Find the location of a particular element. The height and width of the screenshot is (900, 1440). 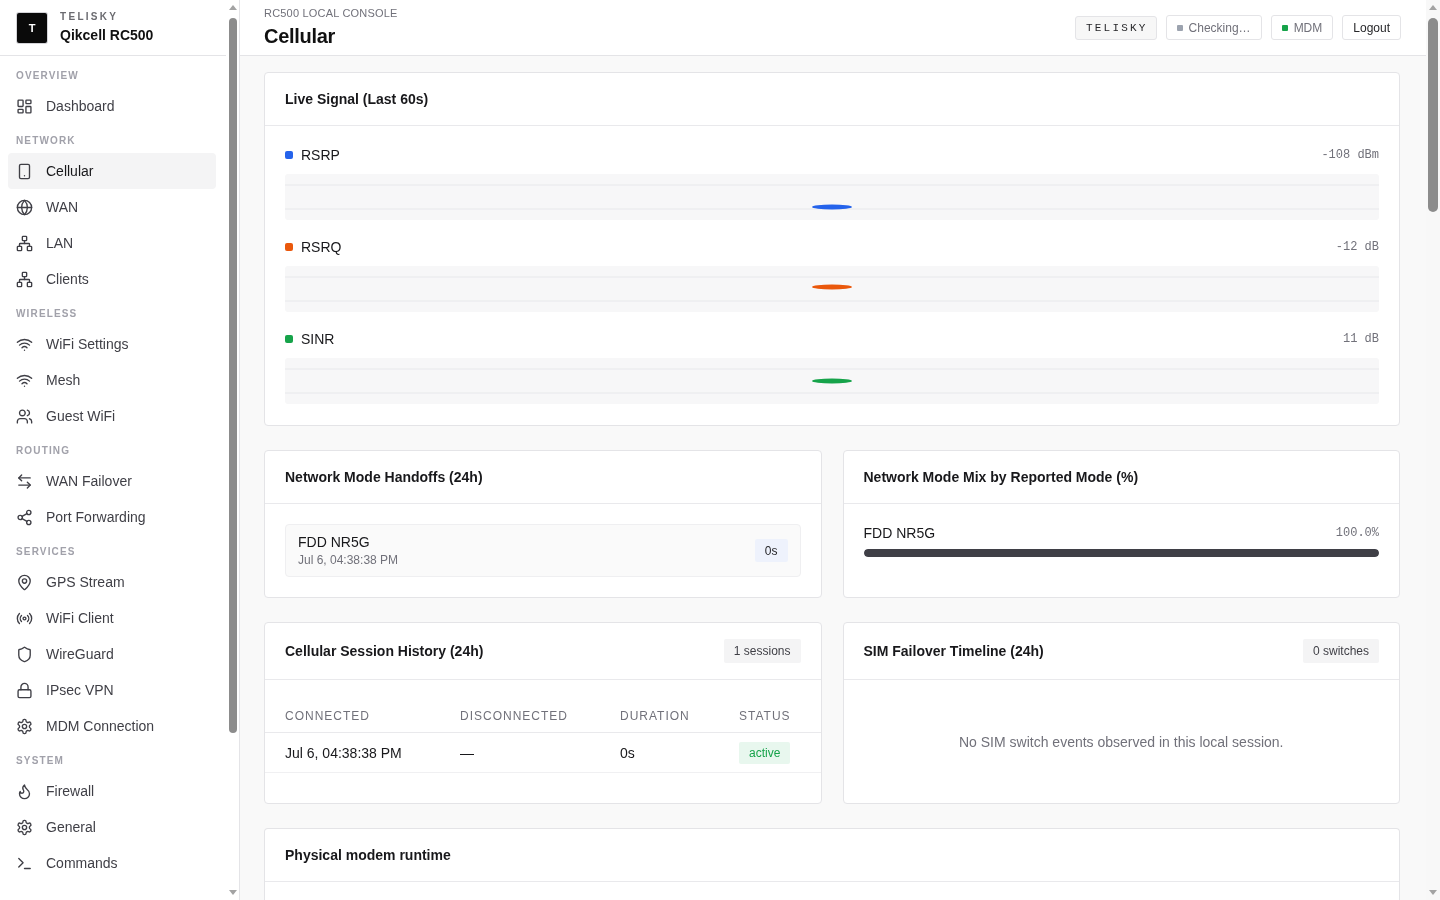

share-icon is located at coordinates (24, 517).